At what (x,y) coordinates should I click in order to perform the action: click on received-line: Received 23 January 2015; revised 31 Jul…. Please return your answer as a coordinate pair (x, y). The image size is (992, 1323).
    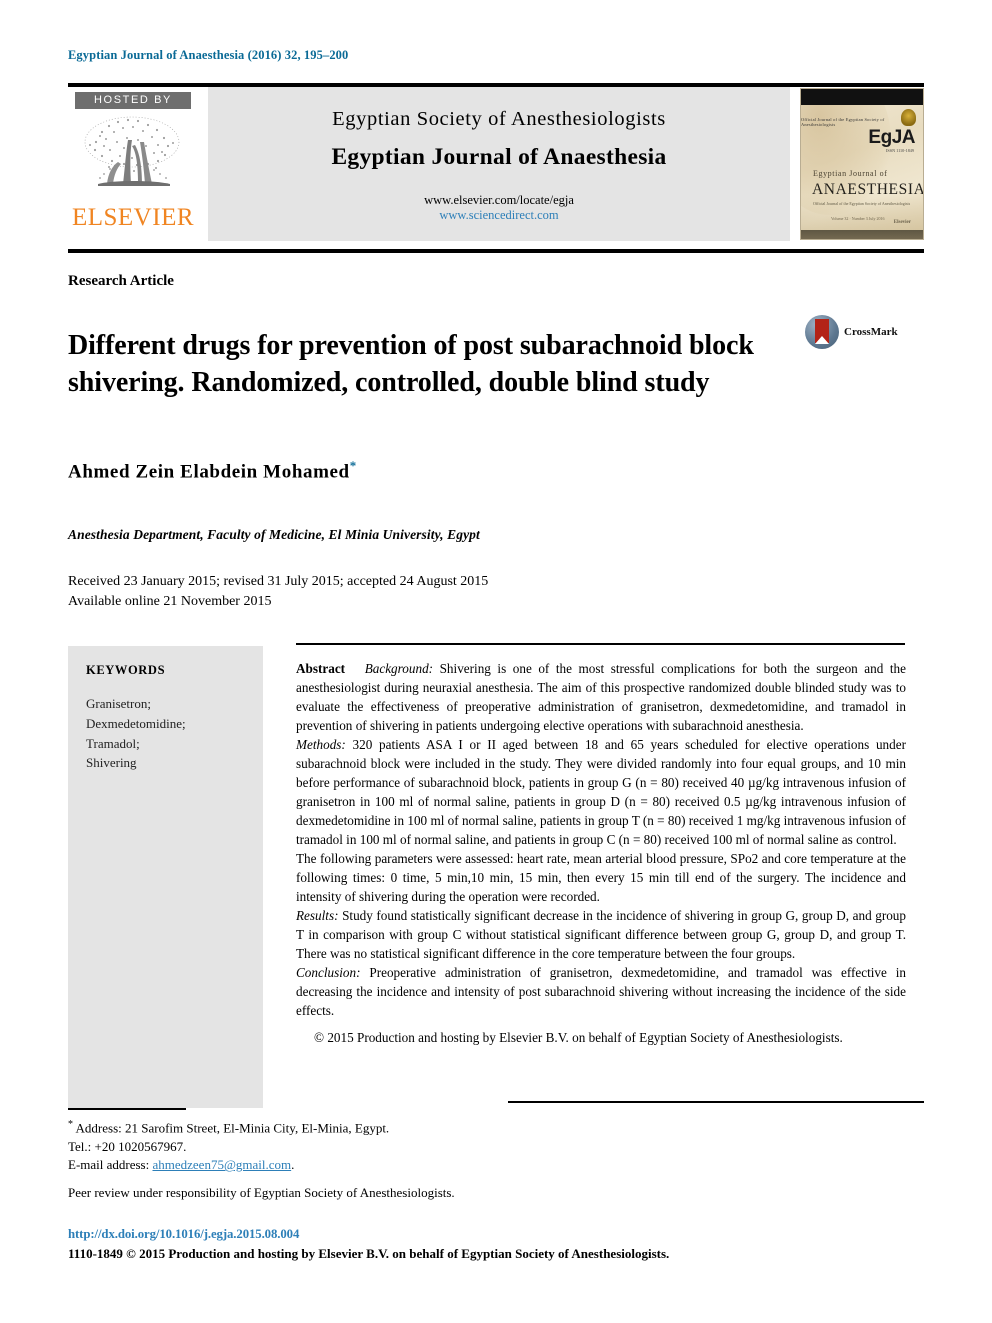
    Looking at the image, I should click on (278, 581).